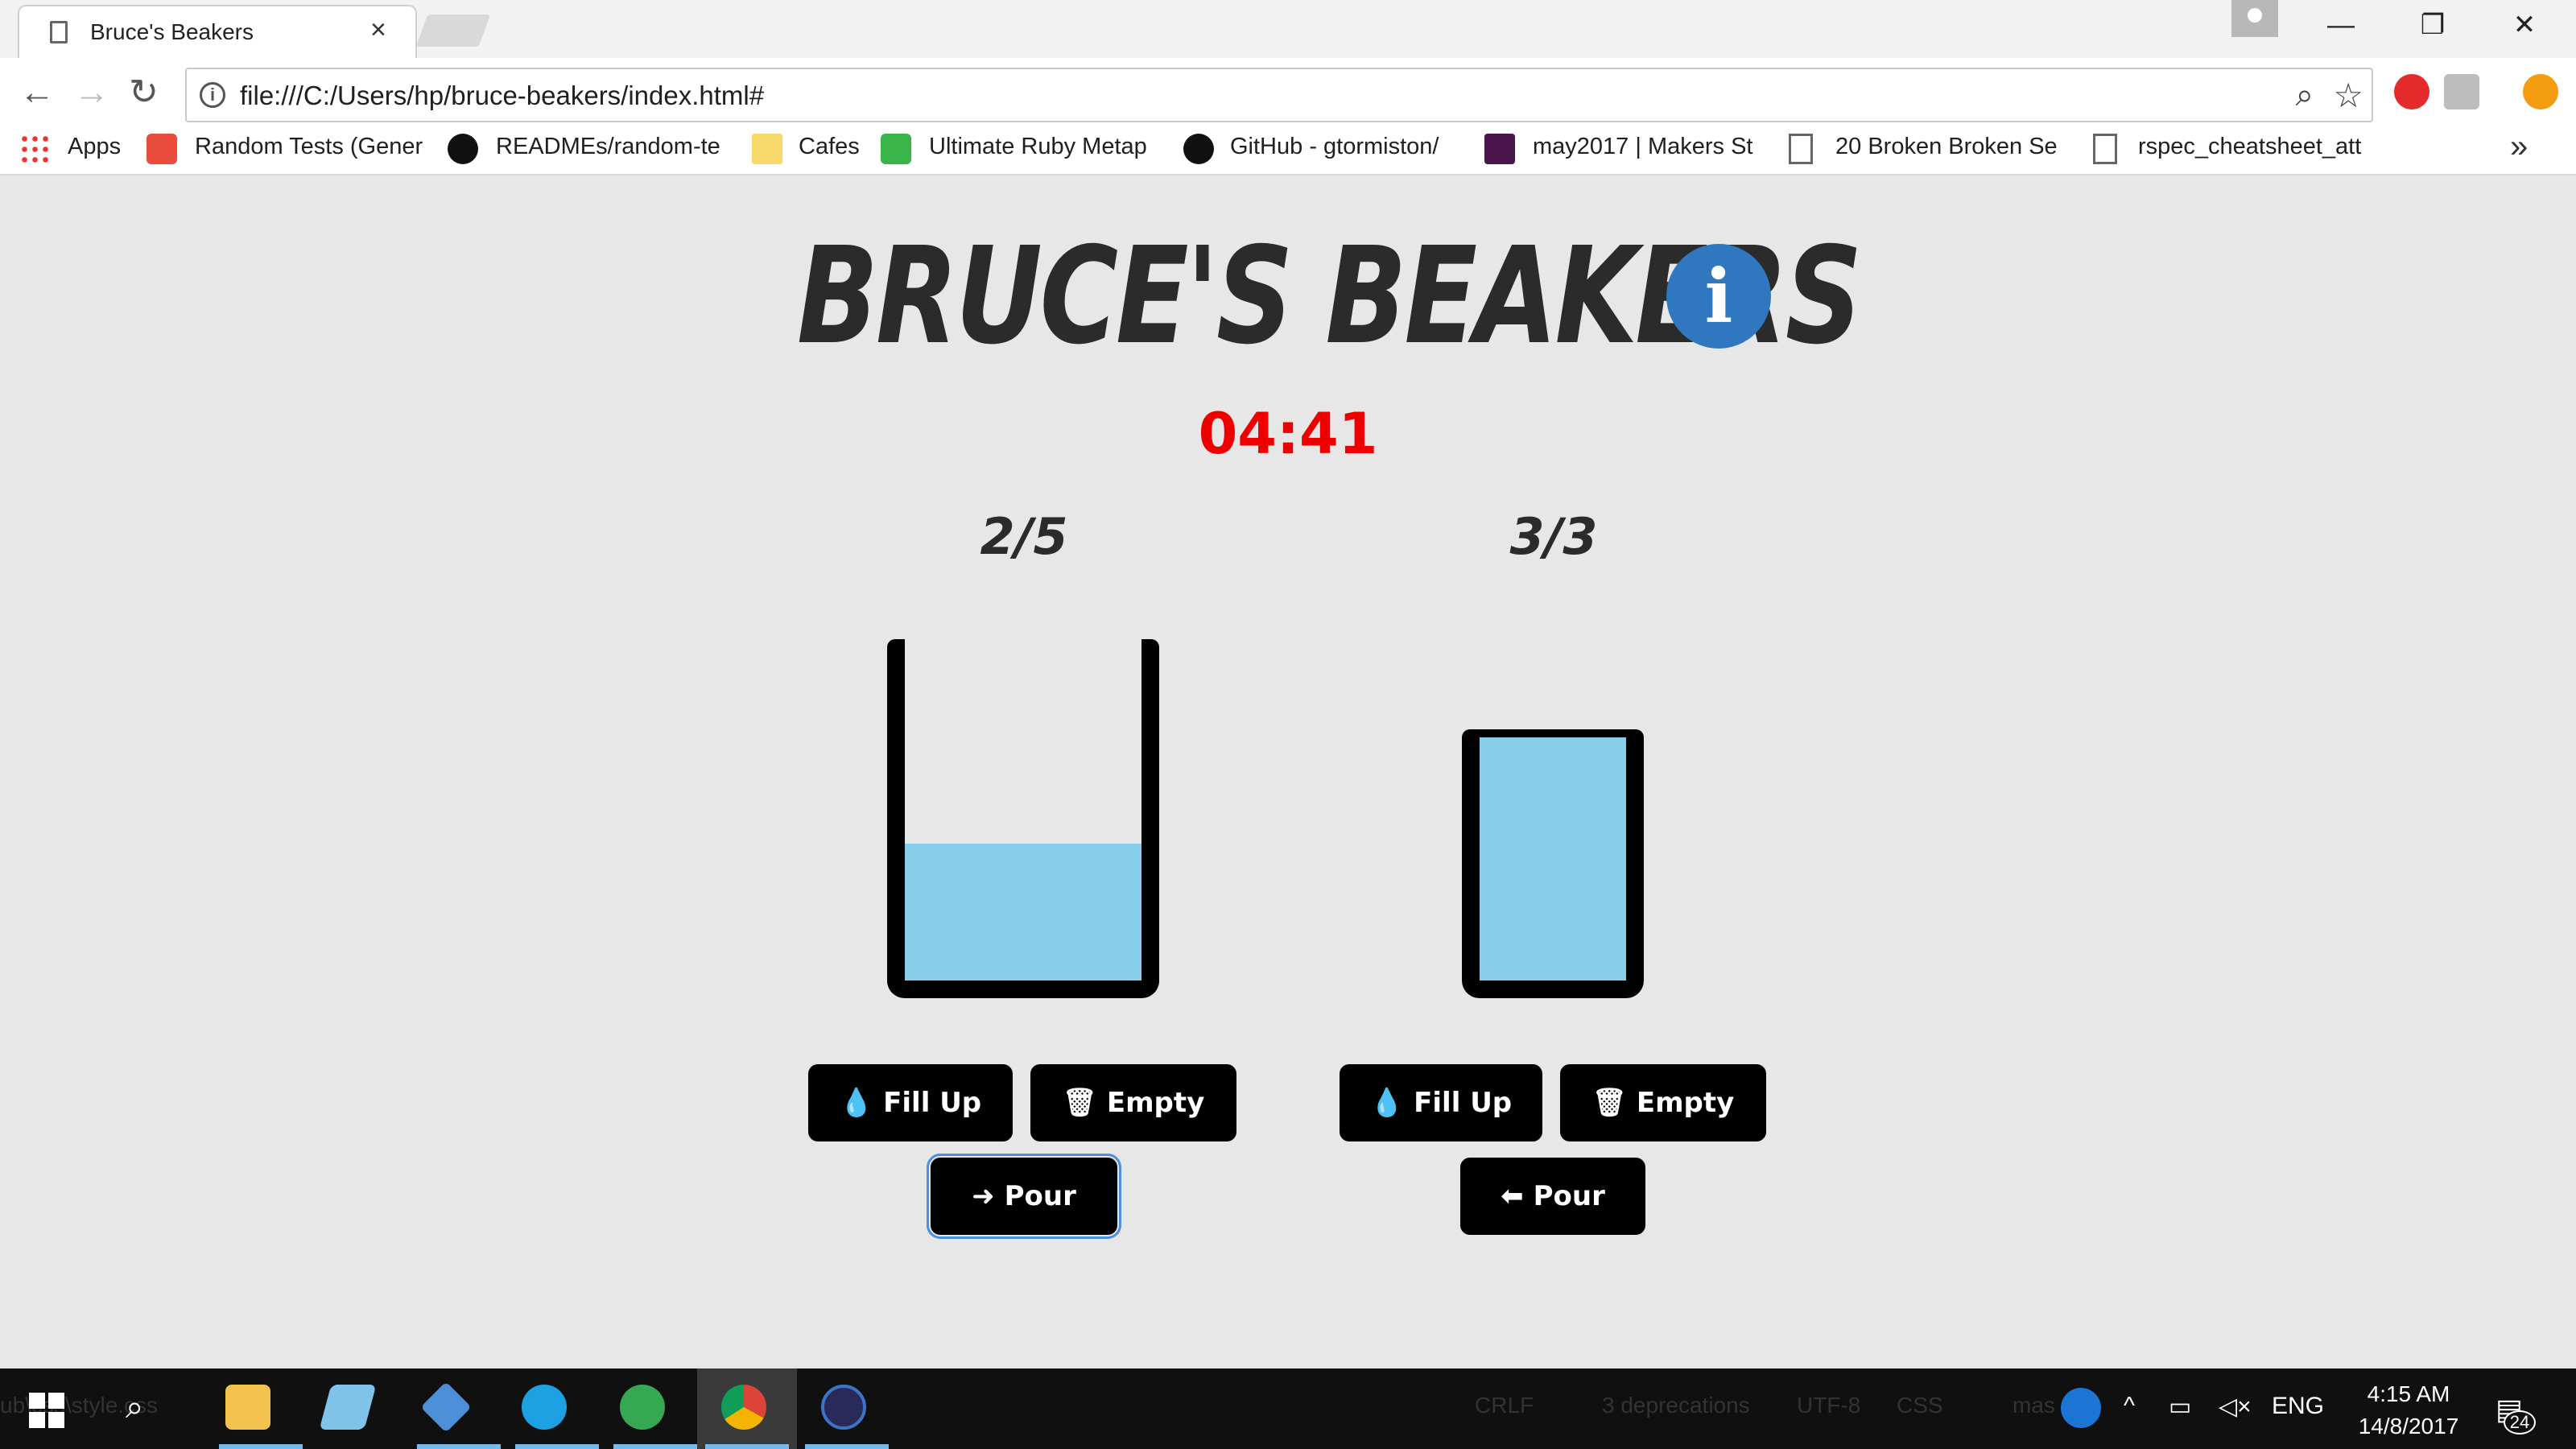  What do you see at coordinates (2411, 91) in the screenshot?
I see `adblock-extension-icon` at bounding box center [2411, 91].